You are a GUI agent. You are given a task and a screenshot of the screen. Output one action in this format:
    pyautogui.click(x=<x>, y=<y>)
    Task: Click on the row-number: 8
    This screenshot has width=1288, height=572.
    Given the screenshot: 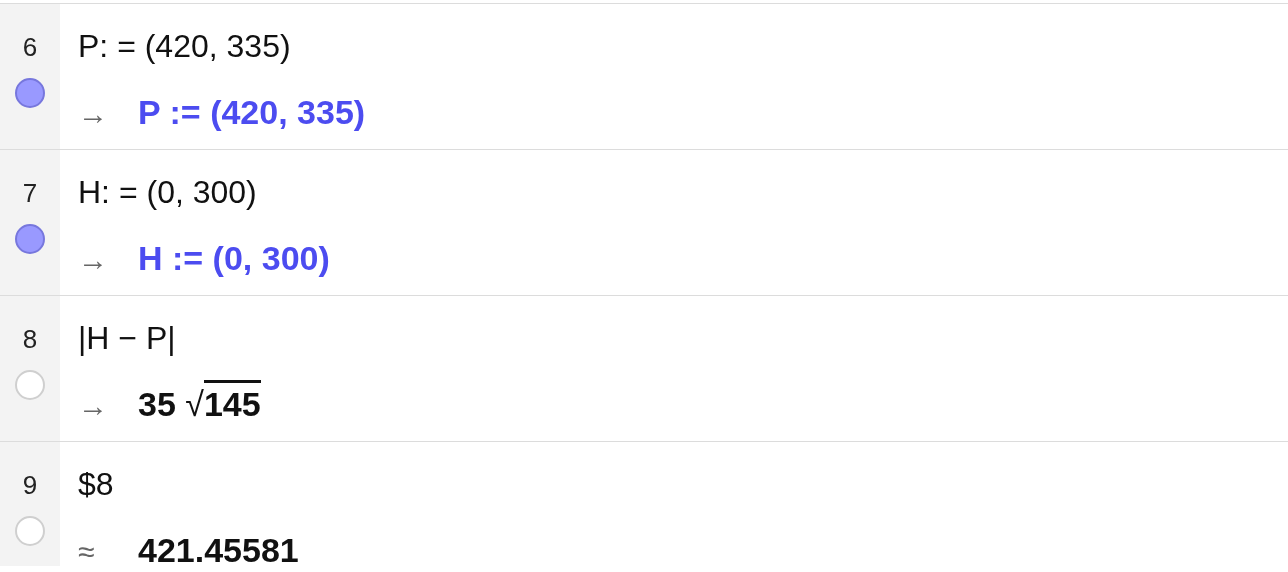 What is the action you would take?
    pyautogui.click(x=30, y=339)
    